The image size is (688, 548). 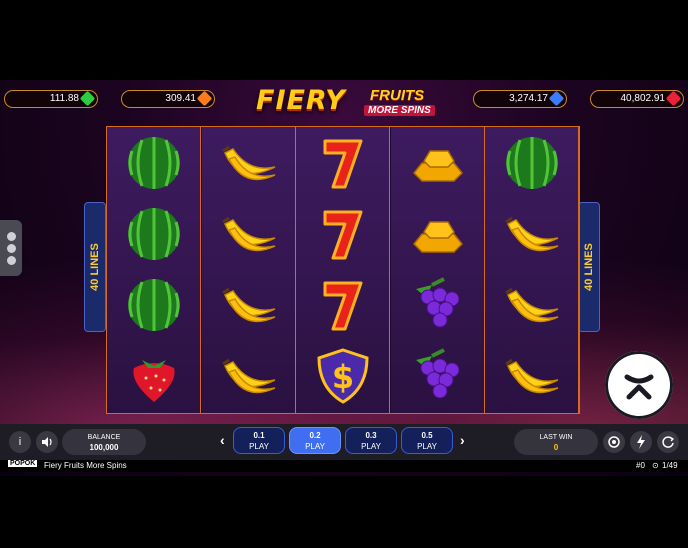 I want to click on info-button: i, so click(x=20, y=442).